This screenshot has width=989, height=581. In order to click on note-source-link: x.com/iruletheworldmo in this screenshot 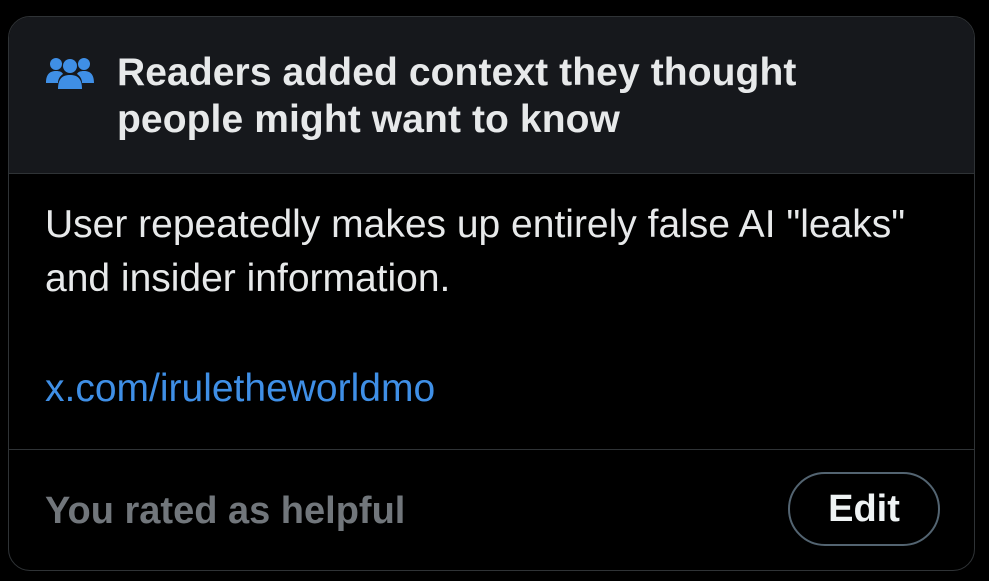, I will do `click(240, 389)`.